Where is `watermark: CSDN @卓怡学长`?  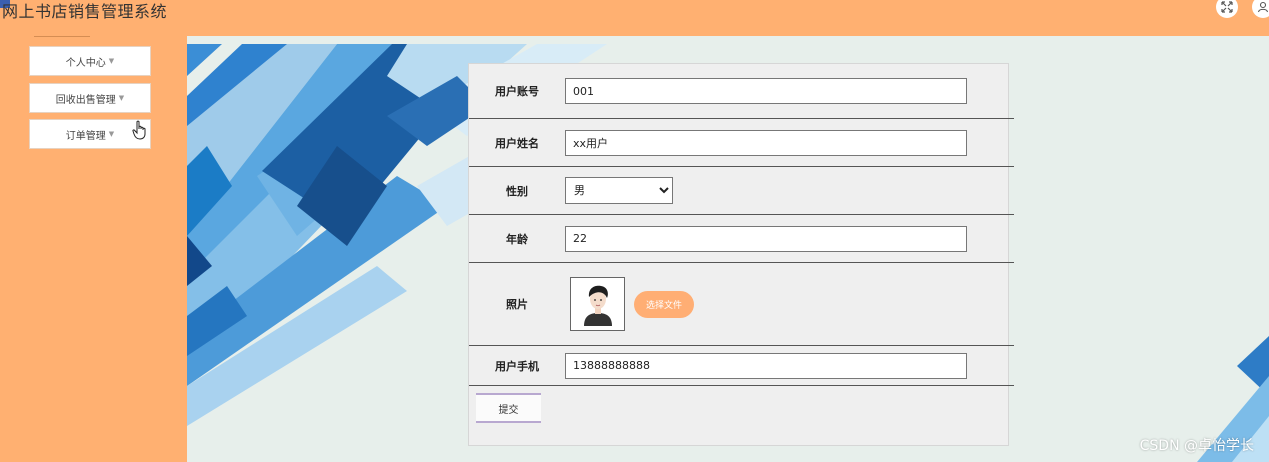
watermark: CSDN @卓怡学长 is located at coordinates (1196, 446).